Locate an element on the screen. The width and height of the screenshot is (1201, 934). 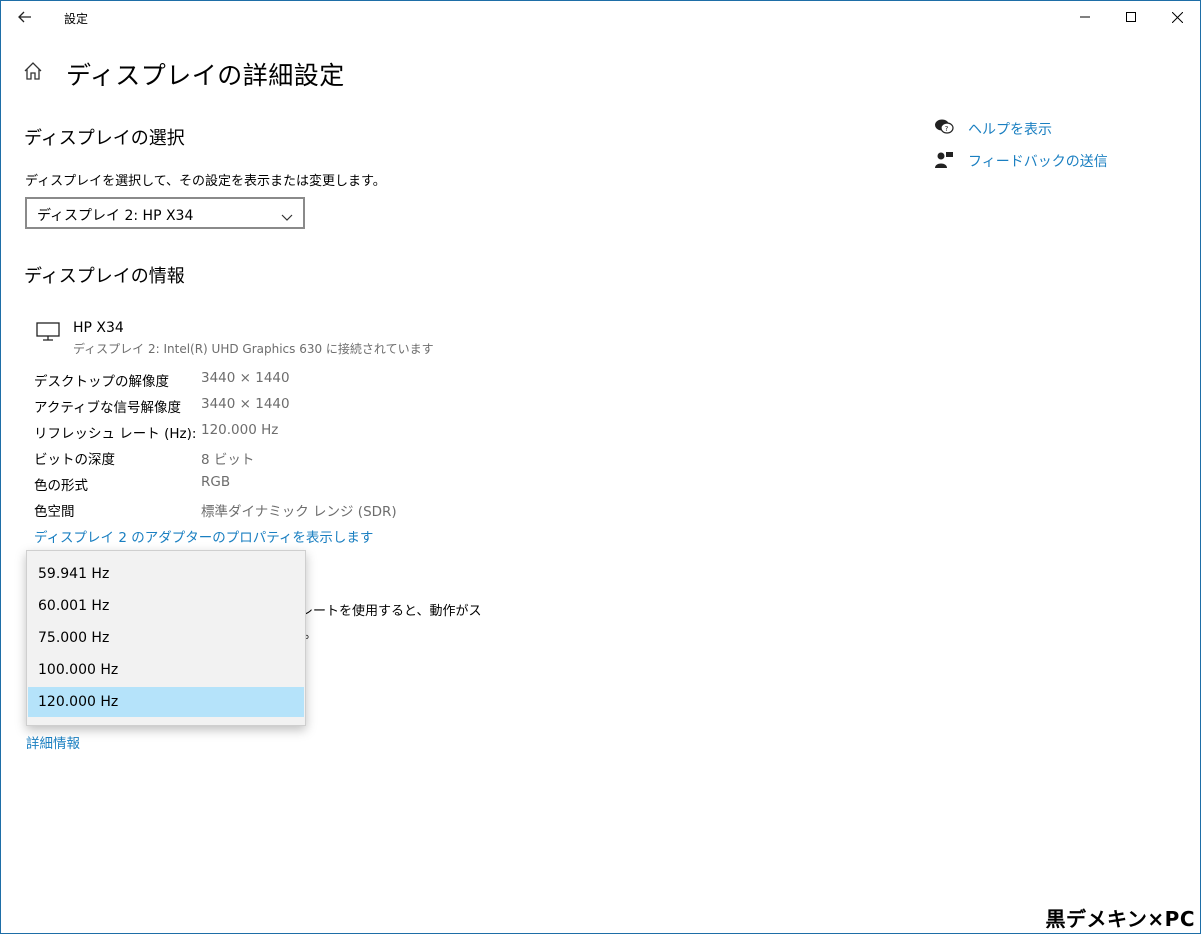
display-select-dropdown: ディスプレイ 2: HP X34 is located at coordinates (165, 213).